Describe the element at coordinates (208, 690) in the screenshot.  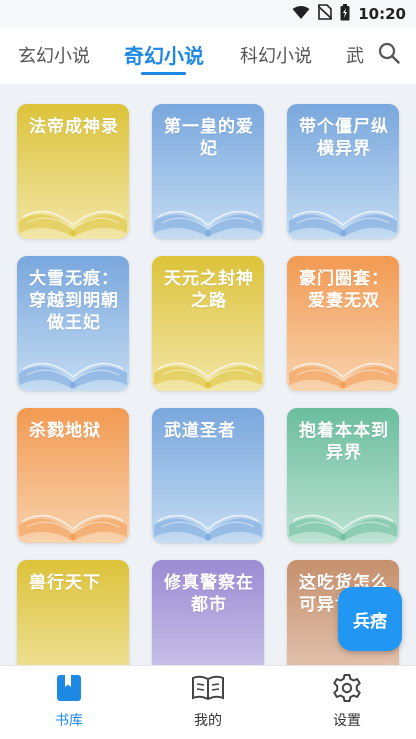
I see `open-book-icon` at that location.